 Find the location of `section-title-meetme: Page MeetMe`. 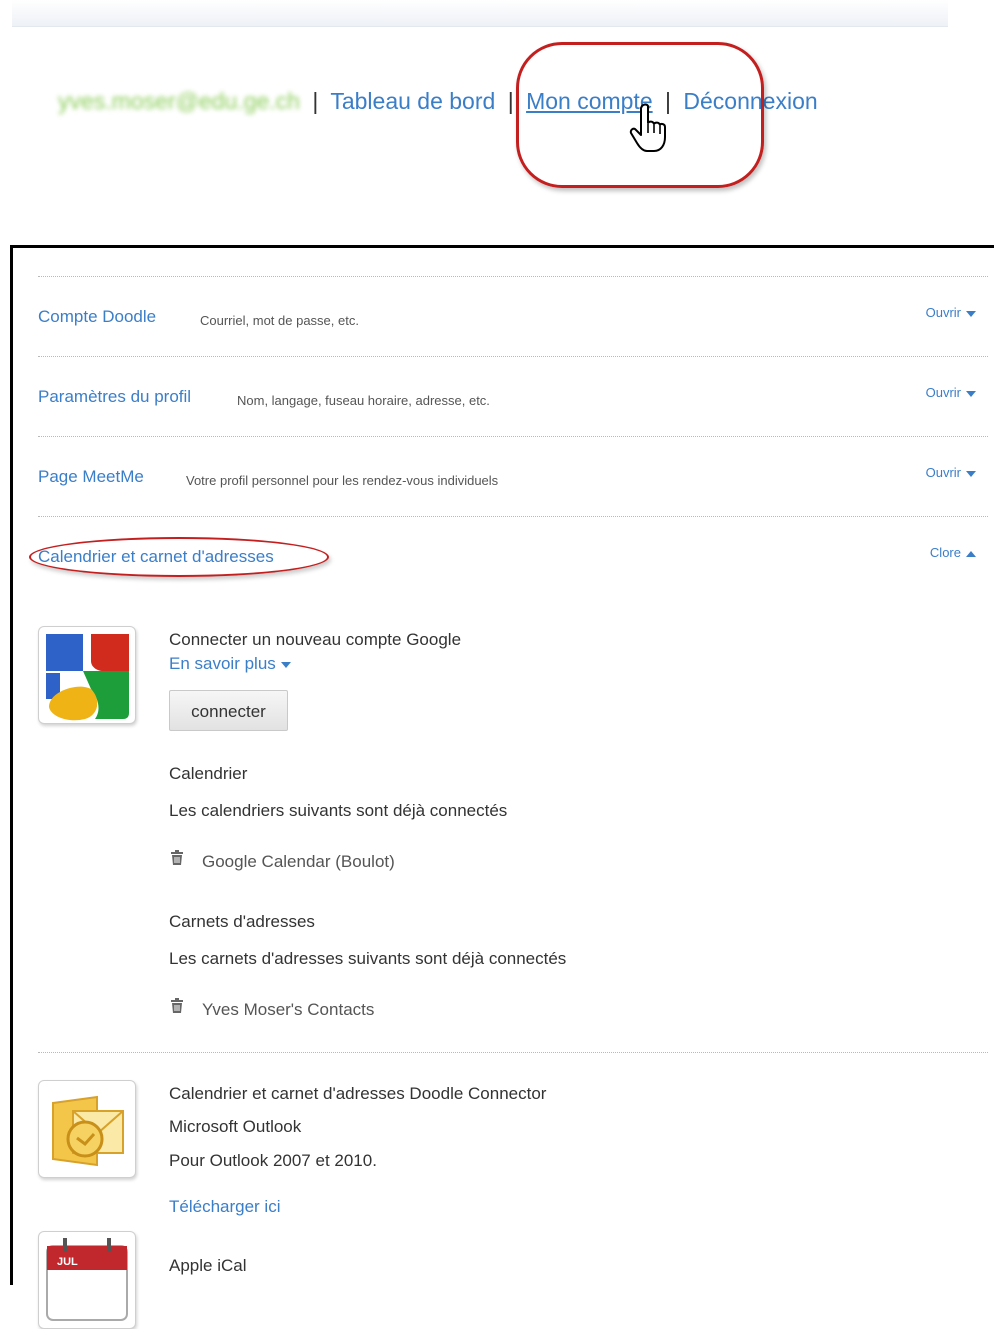

section-title-meetme: Page MeetMe is located at coordinates (91, 477).